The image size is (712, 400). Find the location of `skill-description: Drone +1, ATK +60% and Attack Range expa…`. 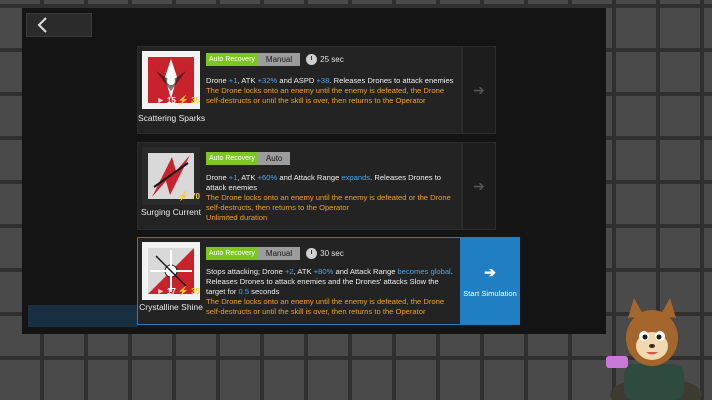

skill-description: Drone +1, ATK +60% and Attack Range expa… is located at coordinates (331, 198).